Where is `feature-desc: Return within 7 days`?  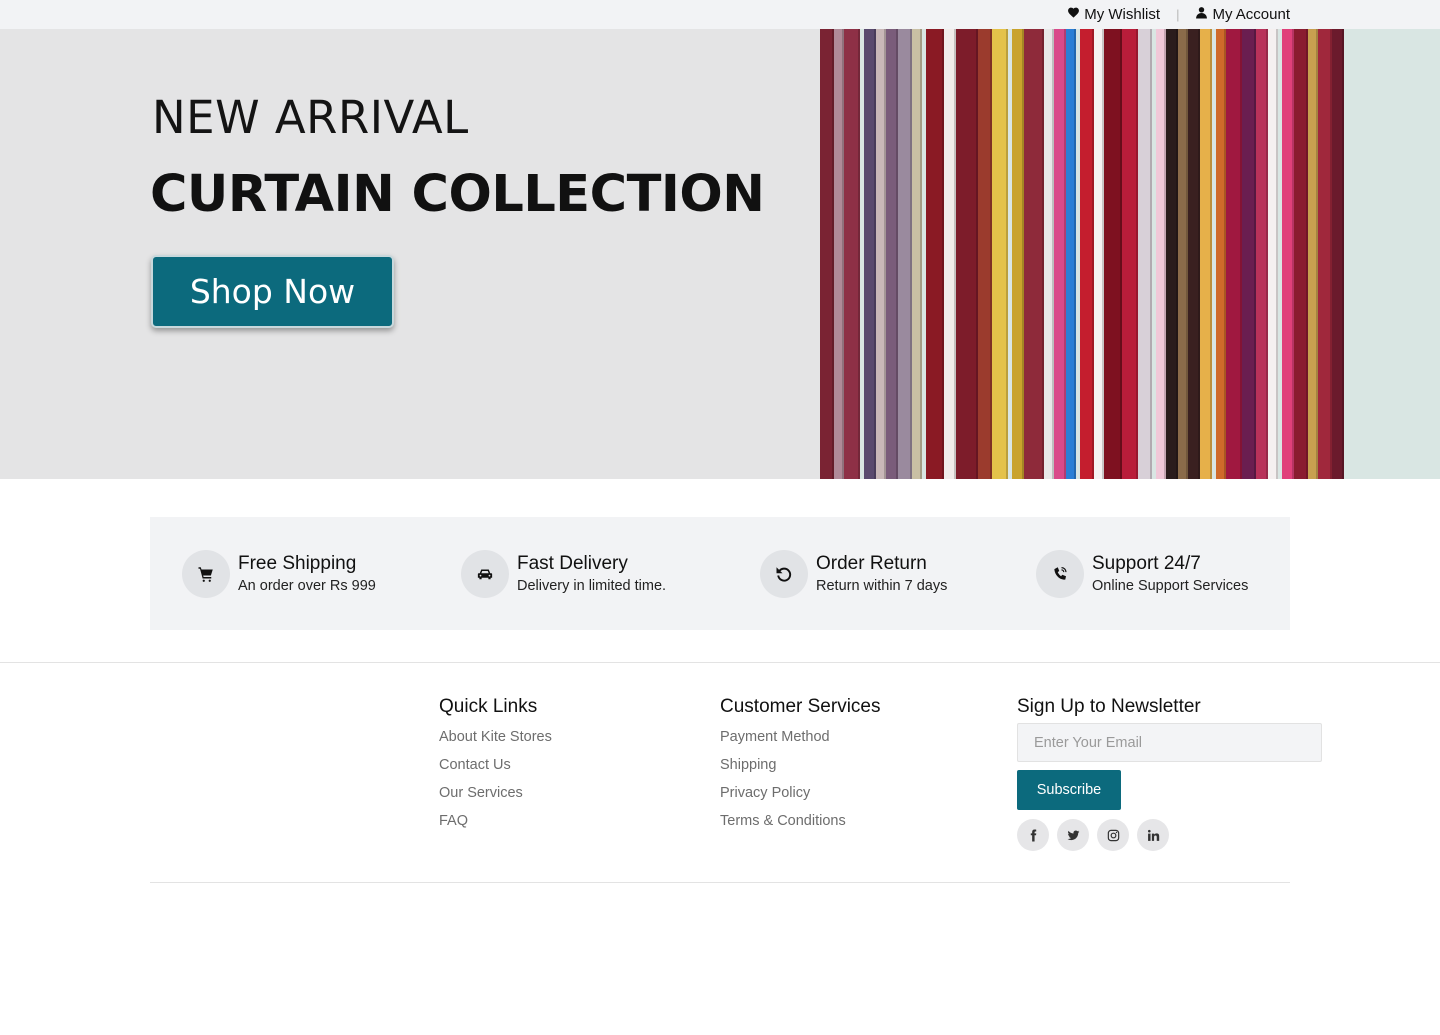
feature-desc: Return within 7 days is located at coordinates (882, 586).